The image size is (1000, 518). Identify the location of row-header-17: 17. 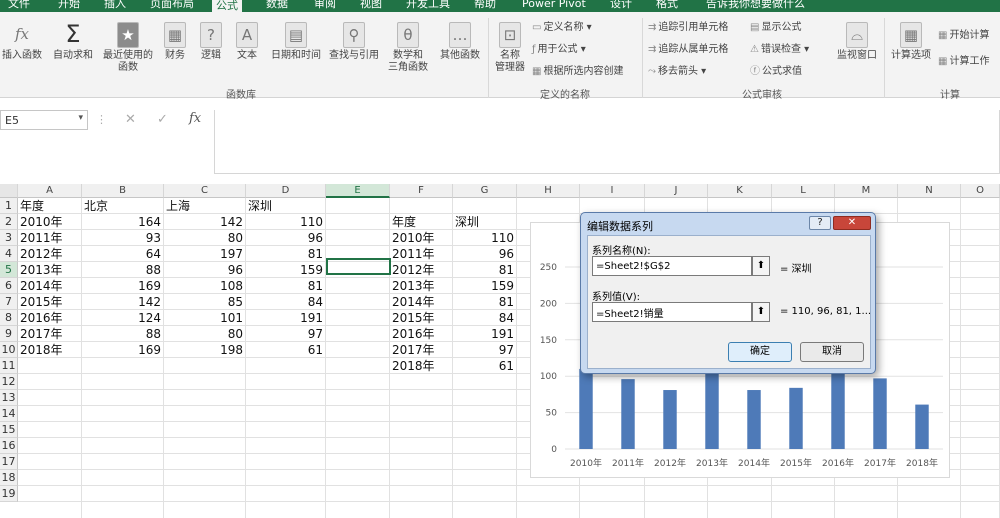
(9, 462).